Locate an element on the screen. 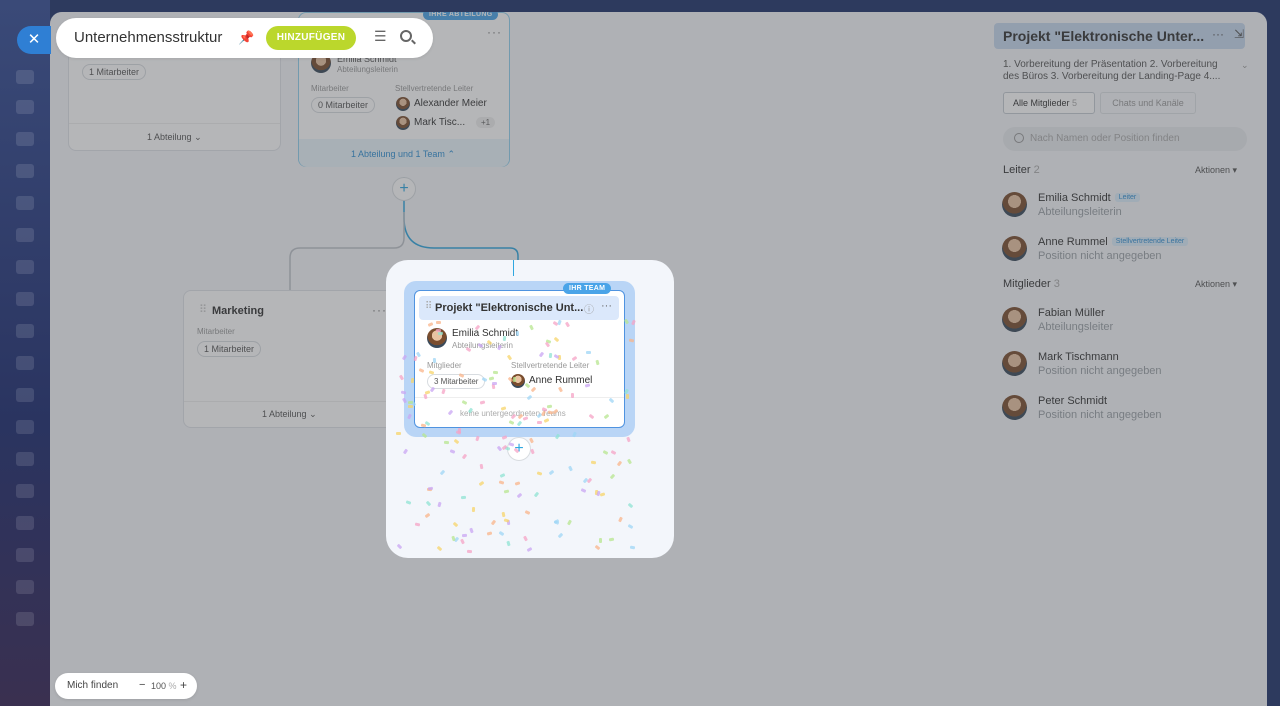 Image resolution: width=1280 pixels, height=706 pixels. zoom-toolbar: Mich finden − 100 % + is located at coordinates (126, 686).